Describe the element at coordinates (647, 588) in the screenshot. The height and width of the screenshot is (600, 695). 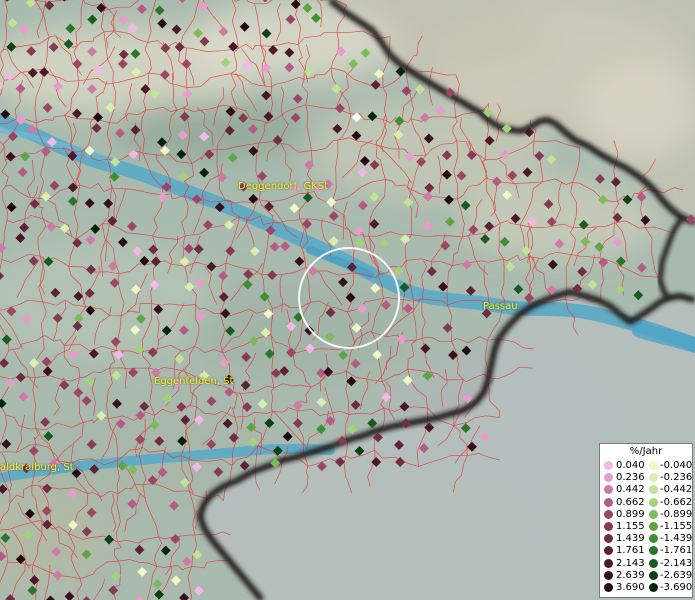
I see `legend-row: 3.690 -3.690` at that location.